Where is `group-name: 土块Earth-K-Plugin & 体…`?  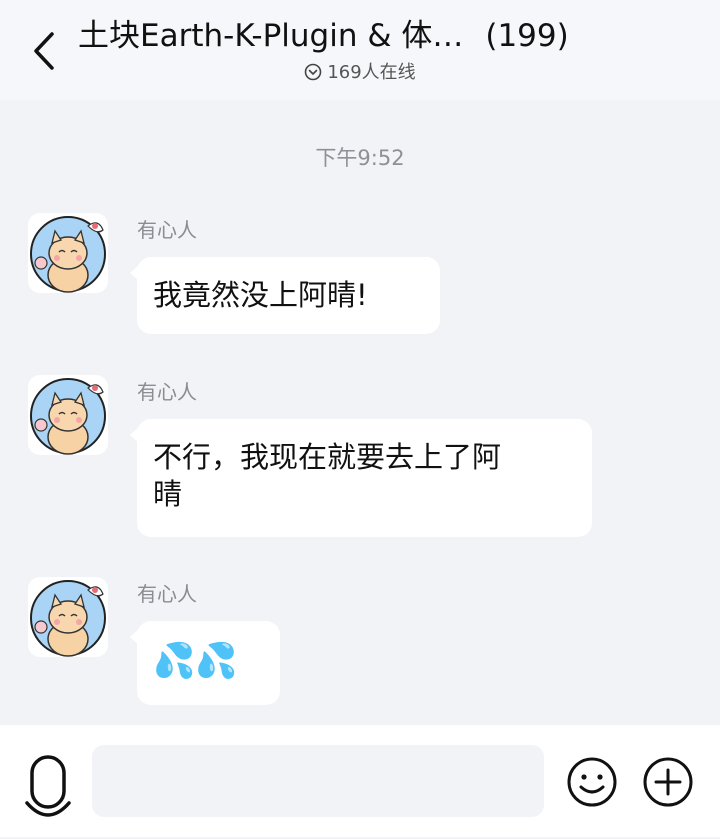 group-name: 土块Earth-K-Plugin & 体… is located at coordinates (271, 36).